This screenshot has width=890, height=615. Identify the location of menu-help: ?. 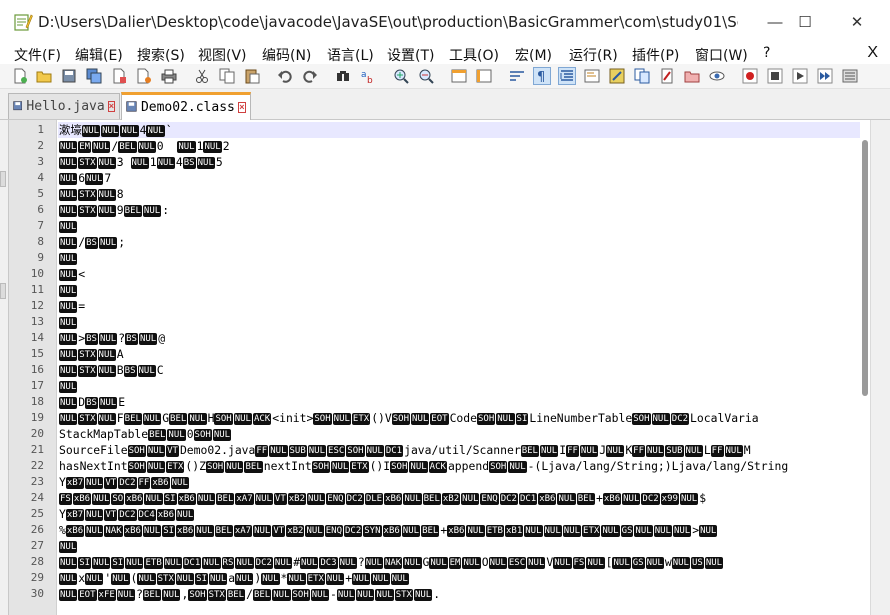
(766, 53).